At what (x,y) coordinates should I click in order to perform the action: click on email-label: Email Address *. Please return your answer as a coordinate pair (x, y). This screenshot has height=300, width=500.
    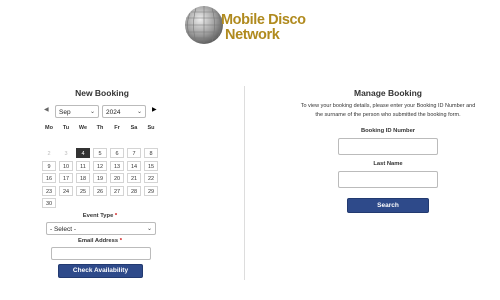
    Looking at the image, I should click on (100, 241).